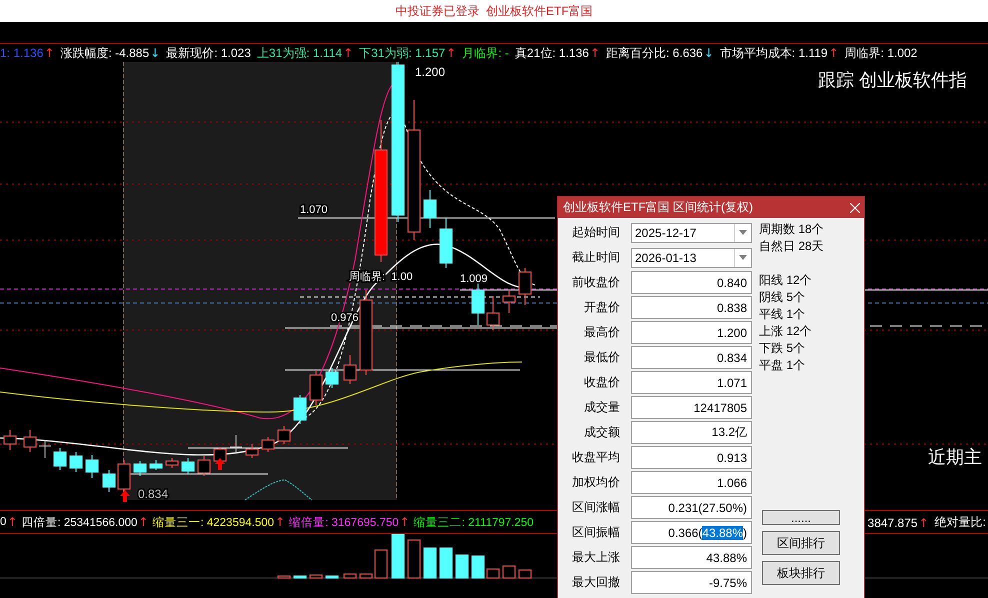  I want to click on up-arrow-icon, so click(220, 464).